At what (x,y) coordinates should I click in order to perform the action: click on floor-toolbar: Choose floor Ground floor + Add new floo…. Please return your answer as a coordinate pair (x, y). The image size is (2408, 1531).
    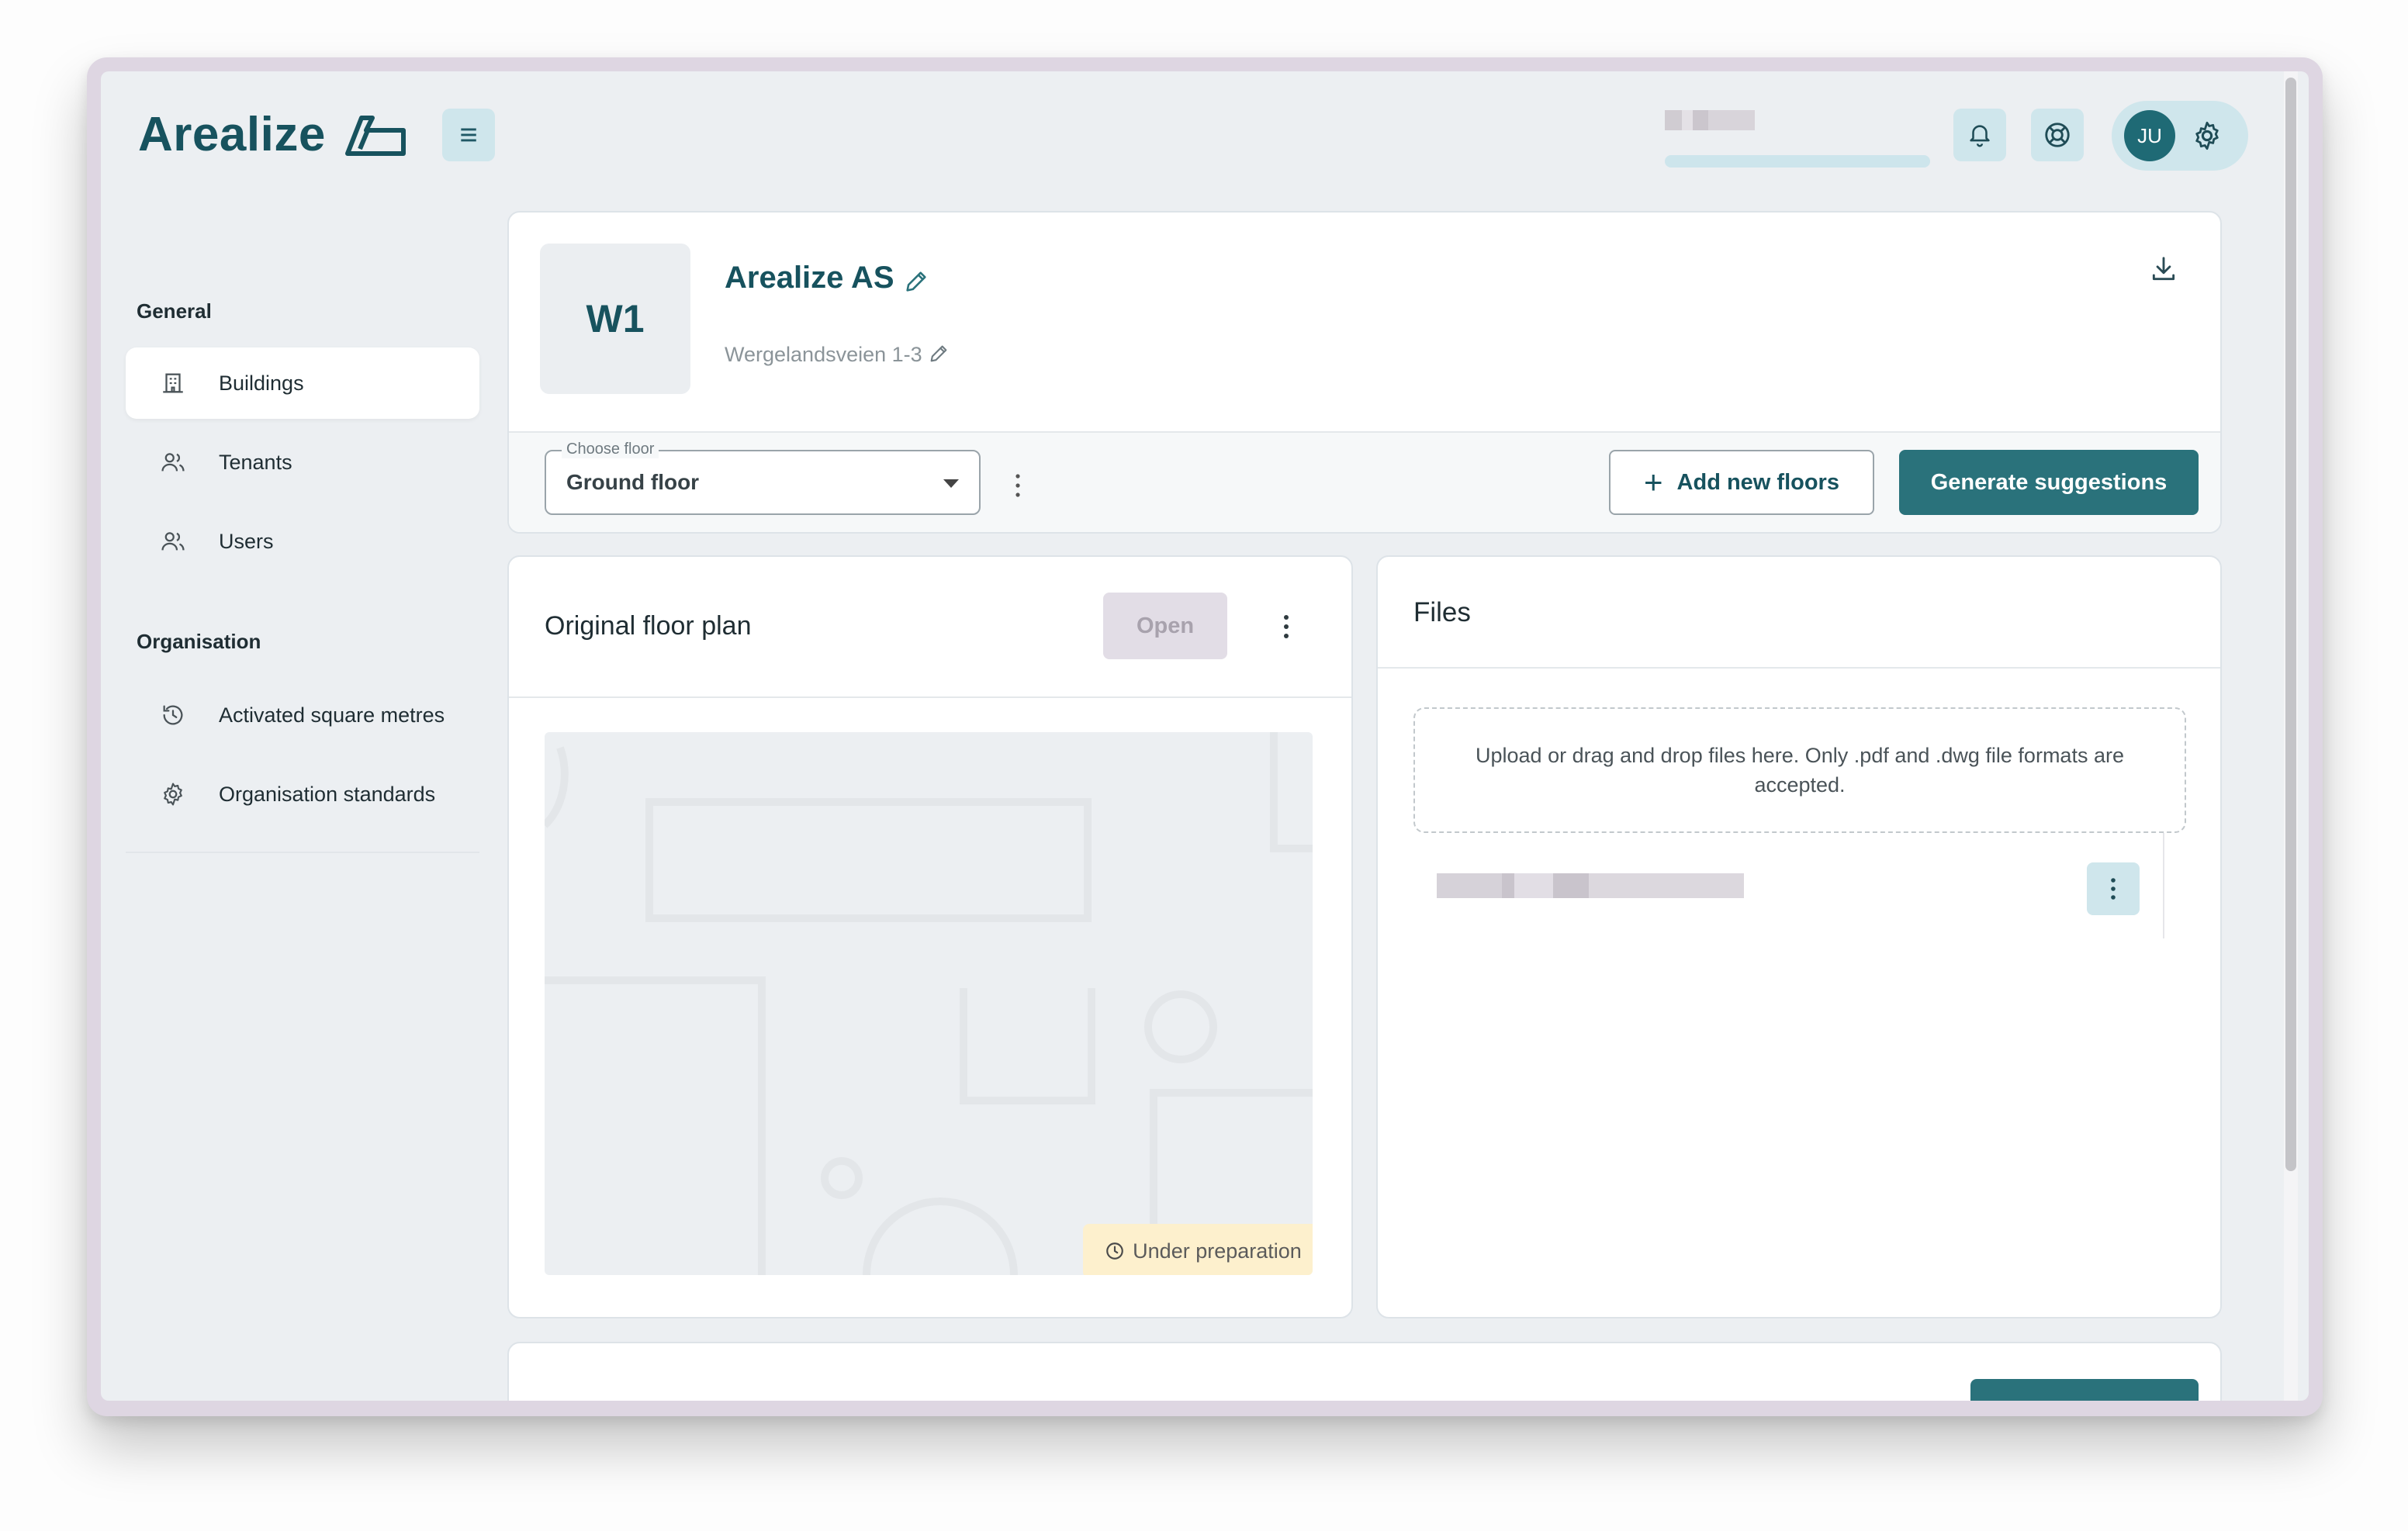
    Looking at the image, I should click on (1364, 481).